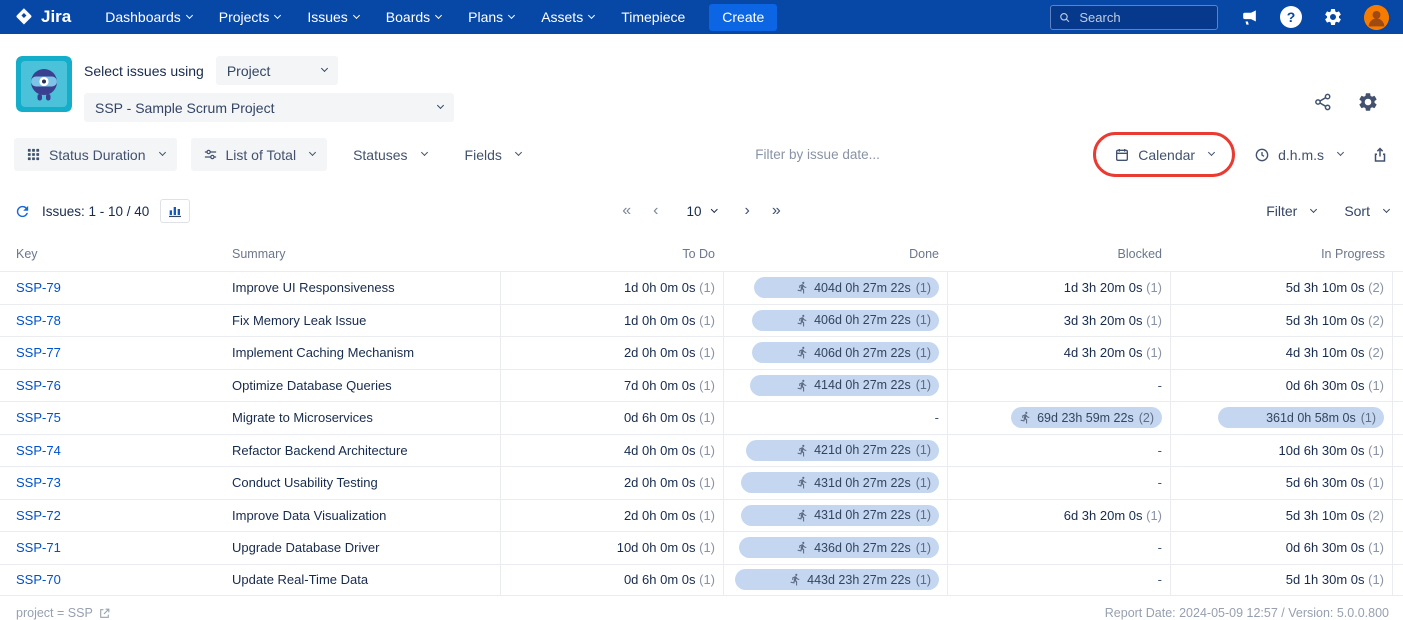 The image size is (1403, 620). Describe the element at coordinates (38, 482) in the screenshot. I see `issue-key-link: SSP-73` at that location.